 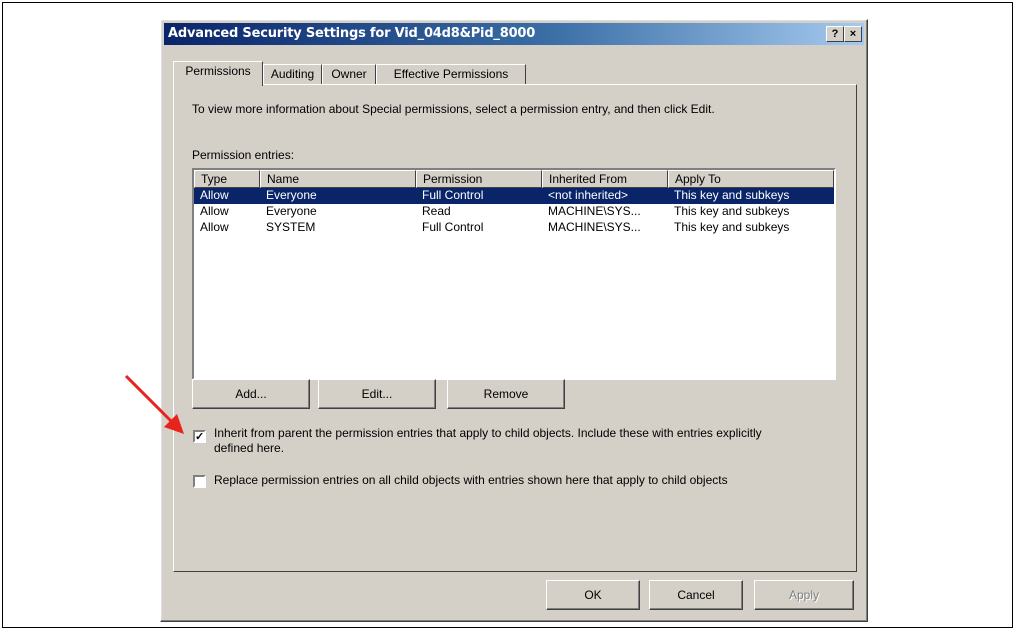 What do you see at coordinates (249, 448) in the screenshot?
I see `inherit-checkbox-label-line2: defined here.` at bounding box center [249, 448].